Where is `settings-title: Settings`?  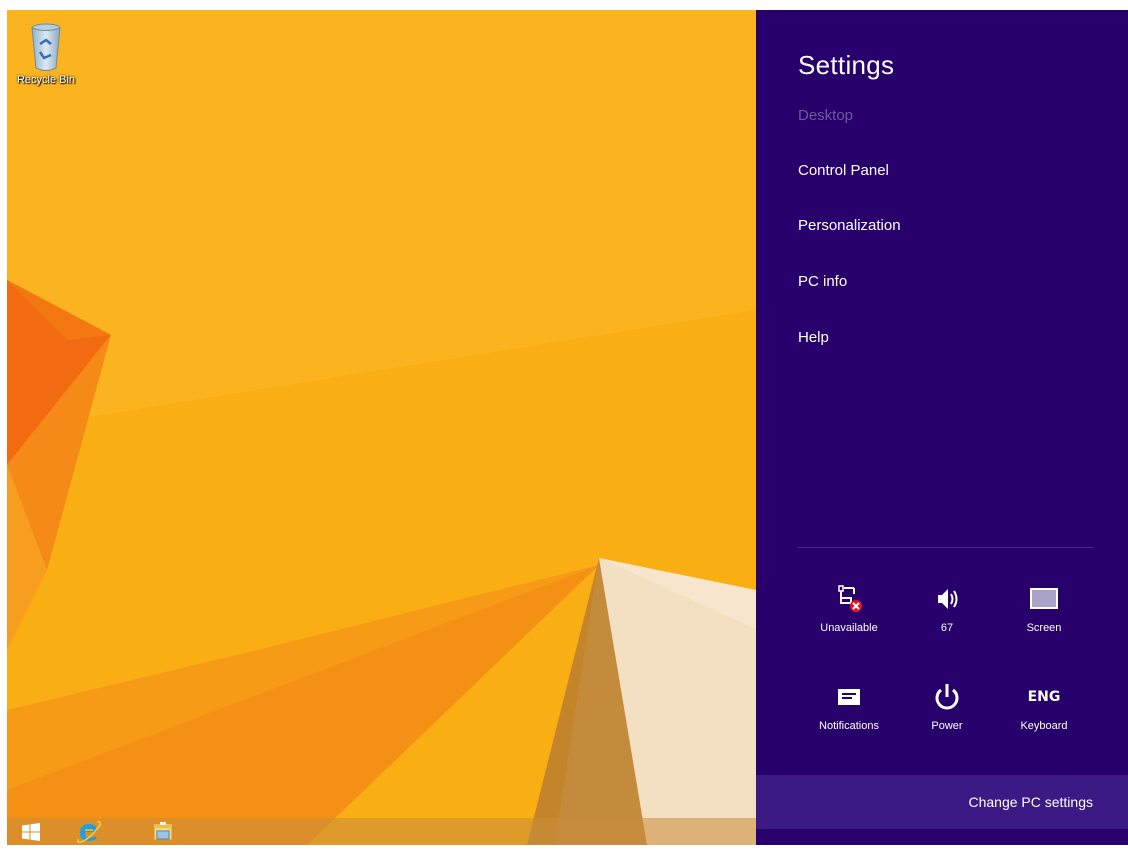
settings-title: Settings is located at coordinates (846, 65).